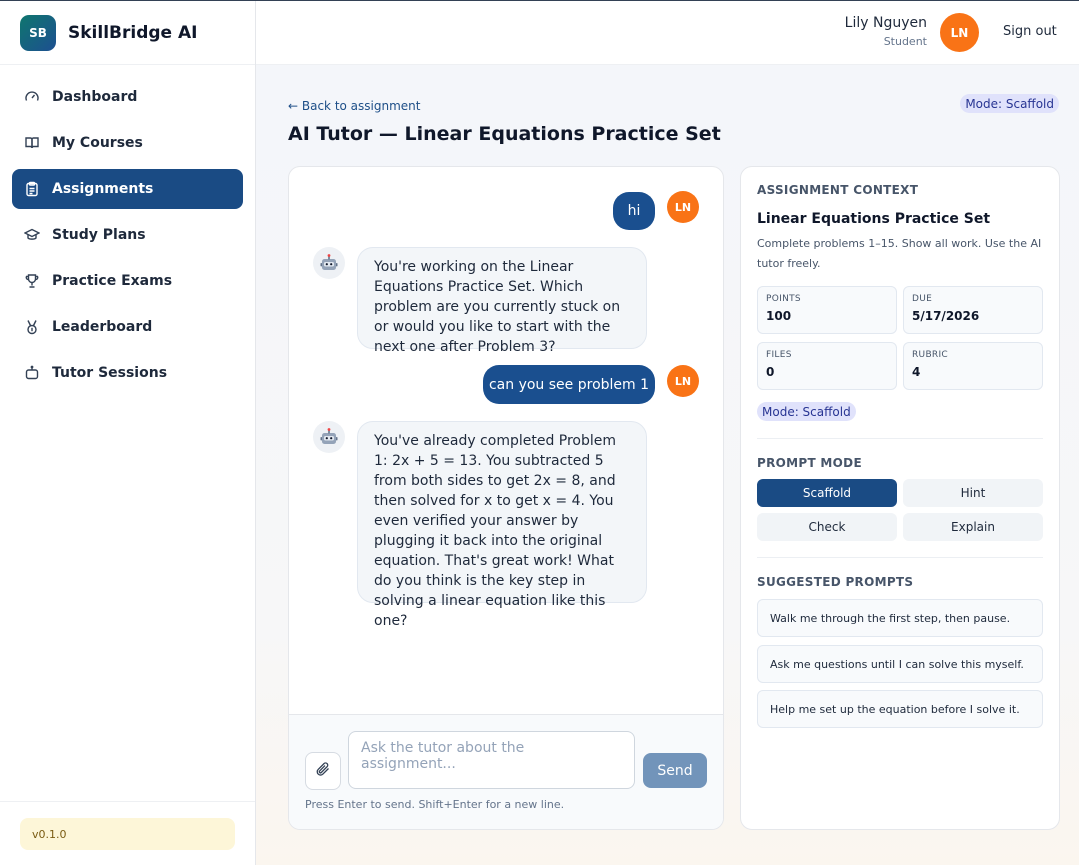 Image resolution: width=1079 pixels, height=865 pixels. I want to click on user-name: Lily Nguyen, so click(885, 23).